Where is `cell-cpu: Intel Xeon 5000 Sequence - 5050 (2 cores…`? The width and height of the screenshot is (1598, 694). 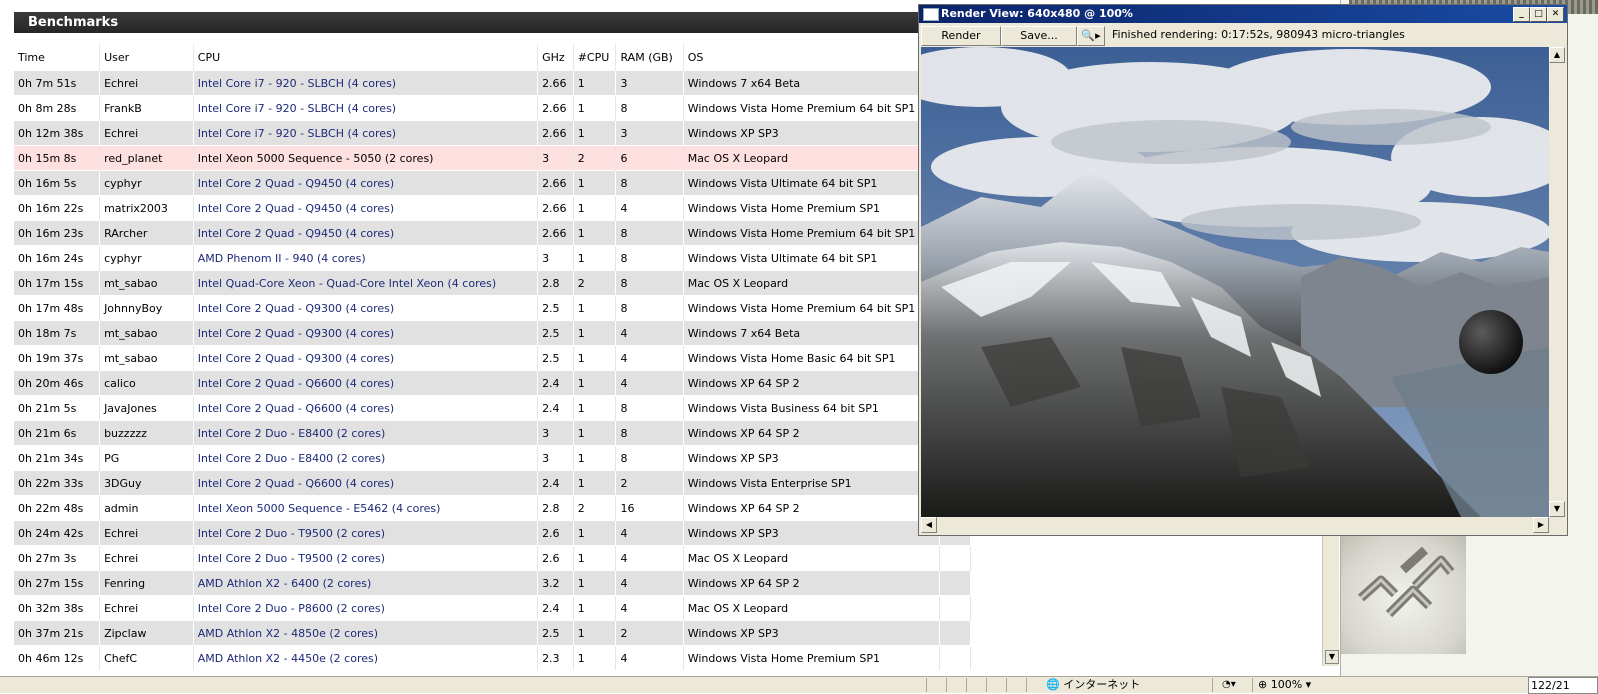
cell-cpu: Intel Xeon 5000 Sequence - 5050 (2 cores… is located at coordinates (366, 158).